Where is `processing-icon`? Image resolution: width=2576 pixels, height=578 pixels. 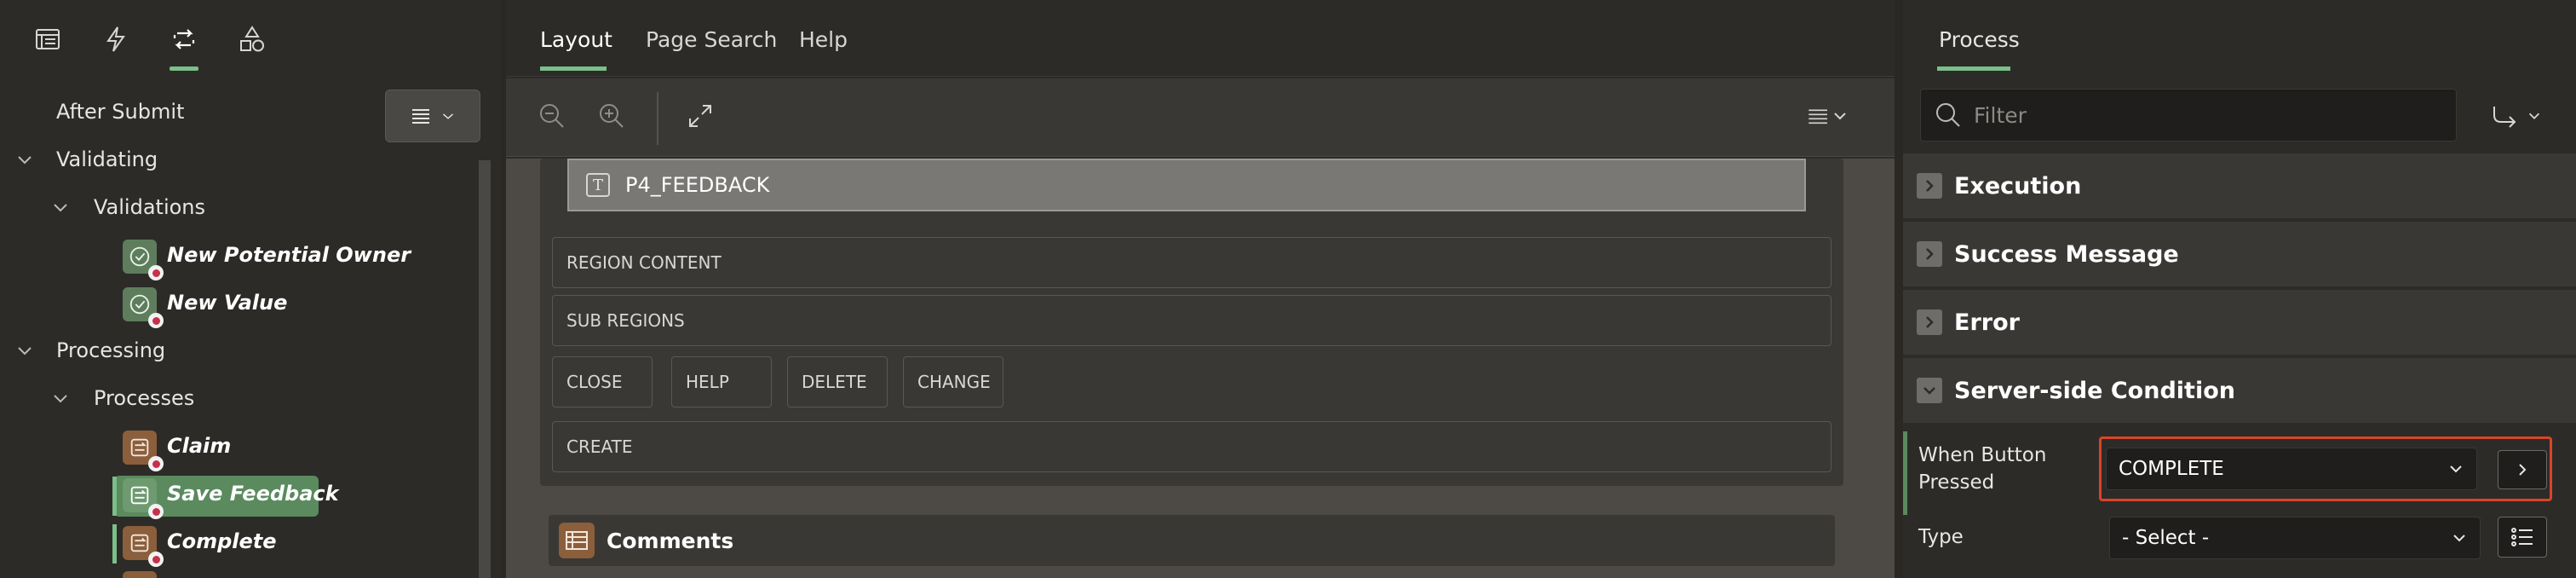
processing-icon is located at coordinates (184, 39).